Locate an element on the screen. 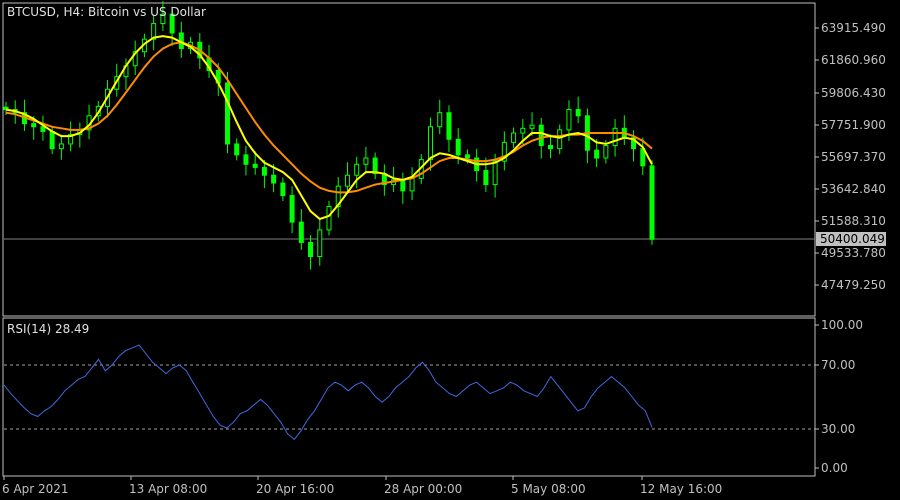  chart-title: BTCUSD, H4: Bitcoin vs US Dollar is located at coordinates (106, 12).